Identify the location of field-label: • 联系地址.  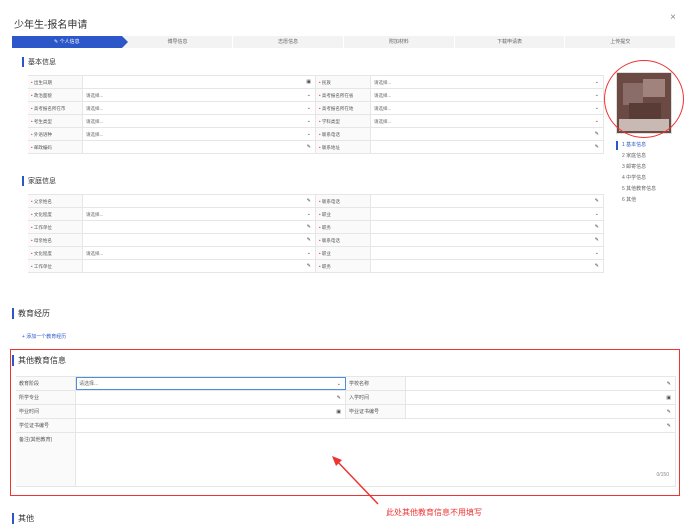
(343, 147).